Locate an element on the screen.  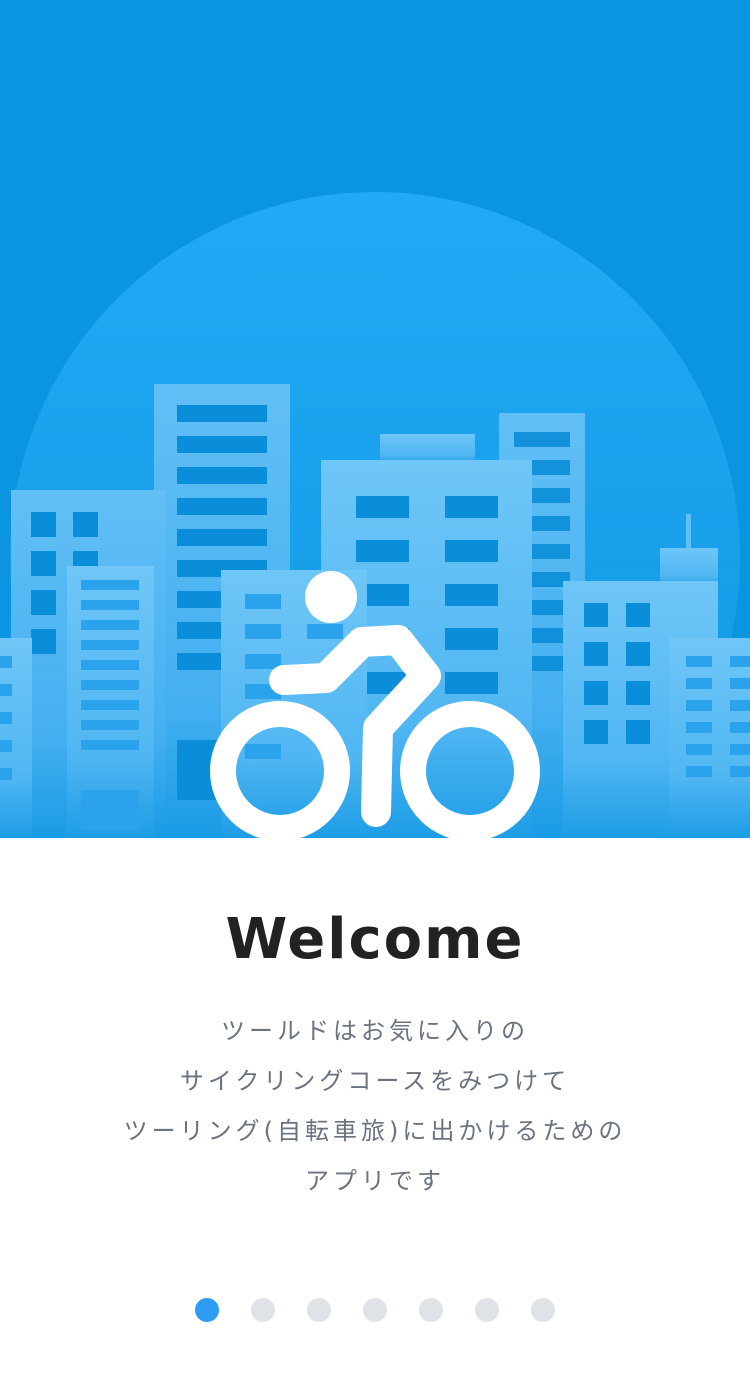
building-far-right is located at coordinates (709, 738).